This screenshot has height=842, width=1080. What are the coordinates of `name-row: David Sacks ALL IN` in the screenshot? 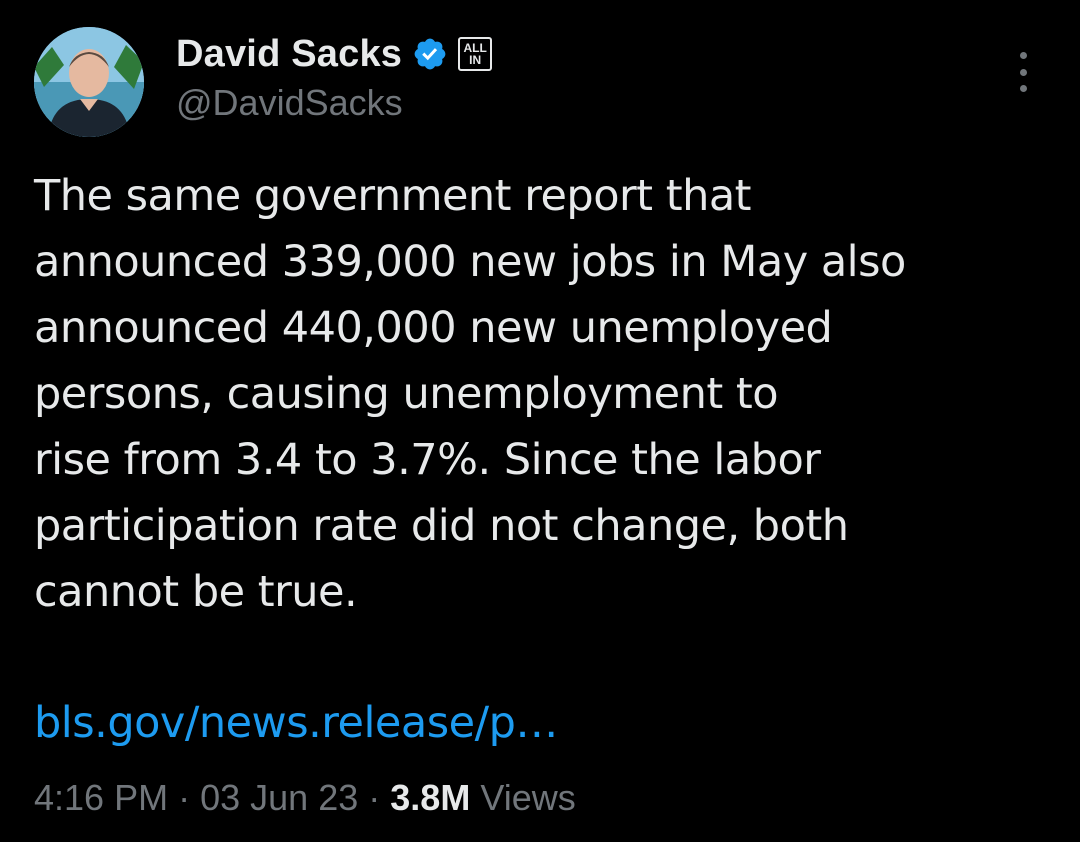 It's located at (334, 54).